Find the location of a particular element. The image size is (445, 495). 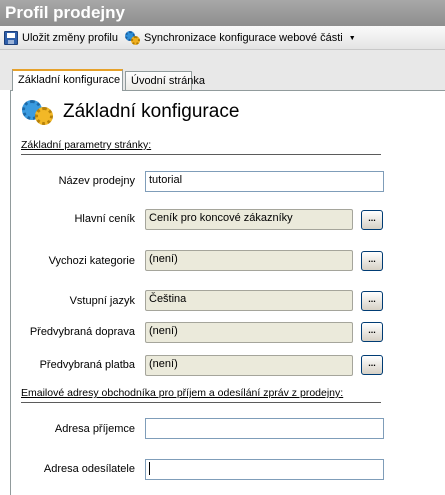

default-category-field: (není) is located at coordinates (249, 260).